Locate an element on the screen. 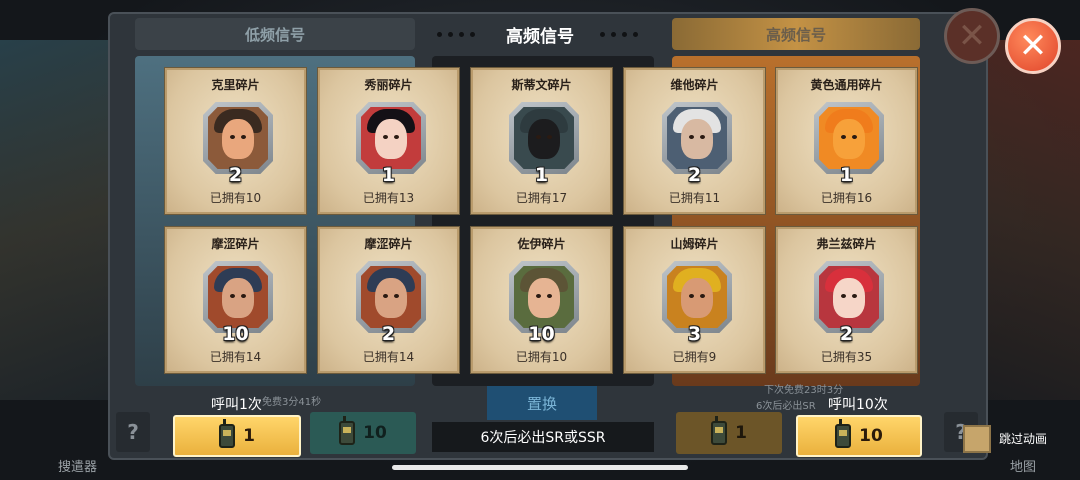 The width and height of the screenshot is (1080, 480). card-name: 山姆碎片 is located at coordinates (694, 244).